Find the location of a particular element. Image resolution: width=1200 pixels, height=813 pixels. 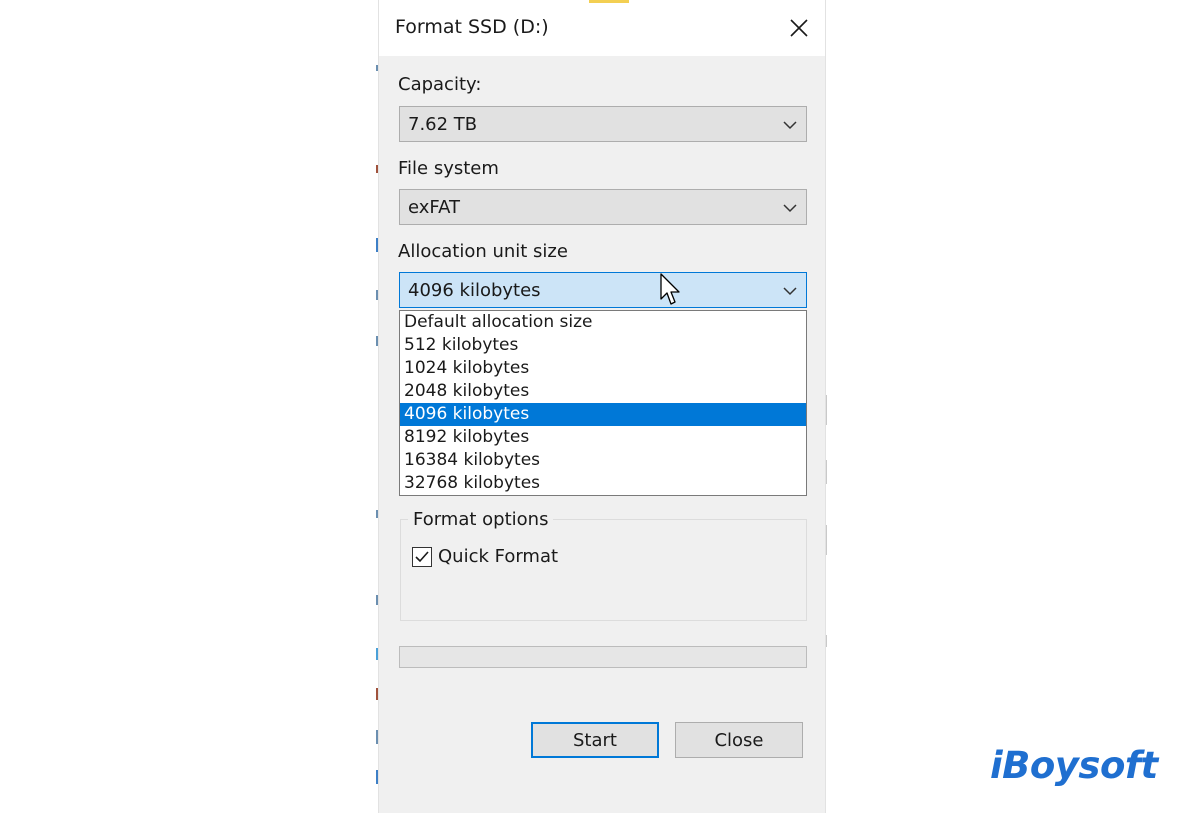

allocation-option: Default allocation size is located at coordinates (603, 322).